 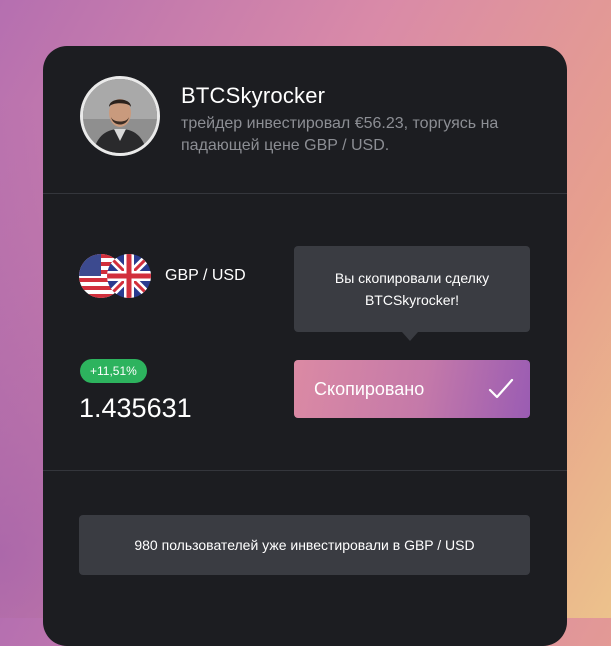 I want to click on trader-photo, so click(x=120, y=116).